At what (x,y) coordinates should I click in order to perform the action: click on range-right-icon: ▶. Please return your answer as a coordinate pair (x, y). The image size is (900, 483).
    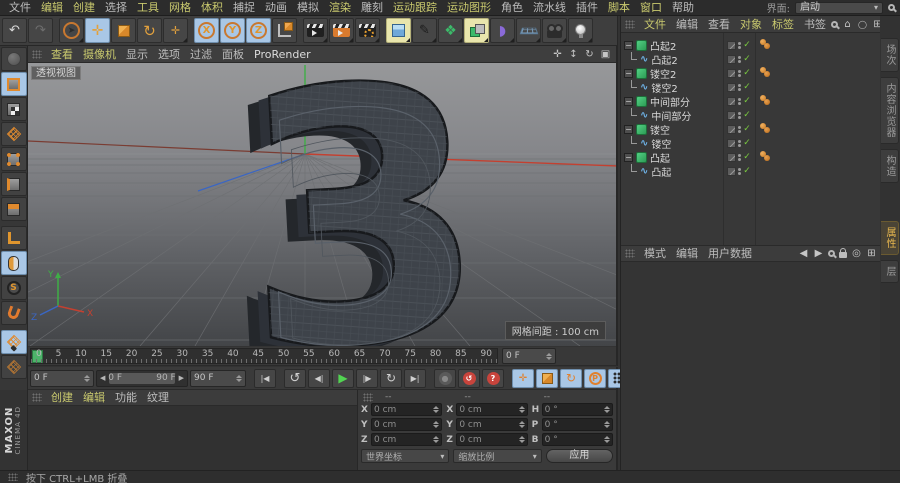
    Looking at the image, I should click on (181, 378).